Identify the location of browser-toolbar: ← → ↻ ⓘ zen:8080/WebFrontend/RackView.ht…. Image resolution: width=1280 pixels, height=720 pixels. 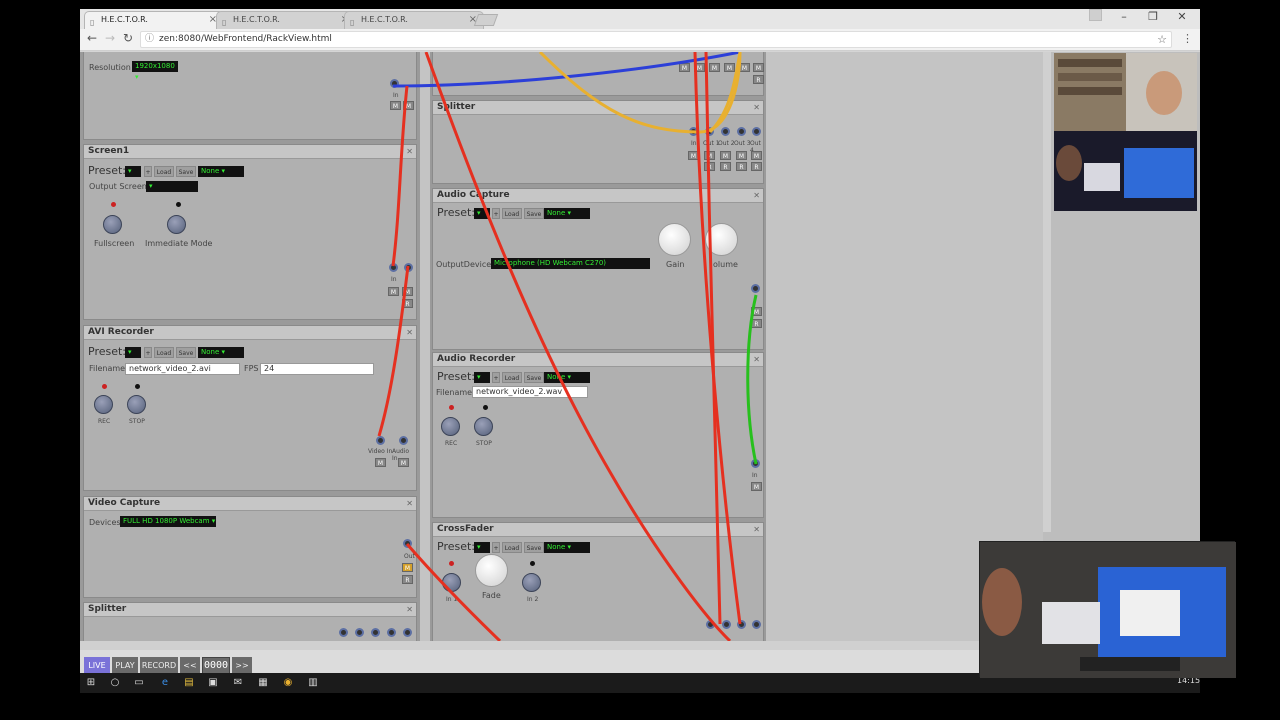
(640, 40).